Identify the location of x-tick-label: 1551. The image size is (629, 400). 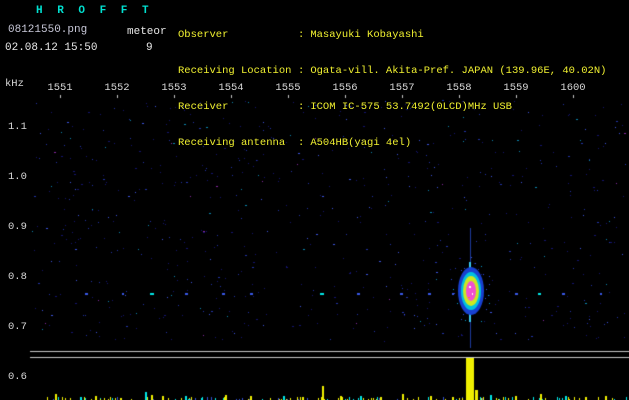
(60, 88).